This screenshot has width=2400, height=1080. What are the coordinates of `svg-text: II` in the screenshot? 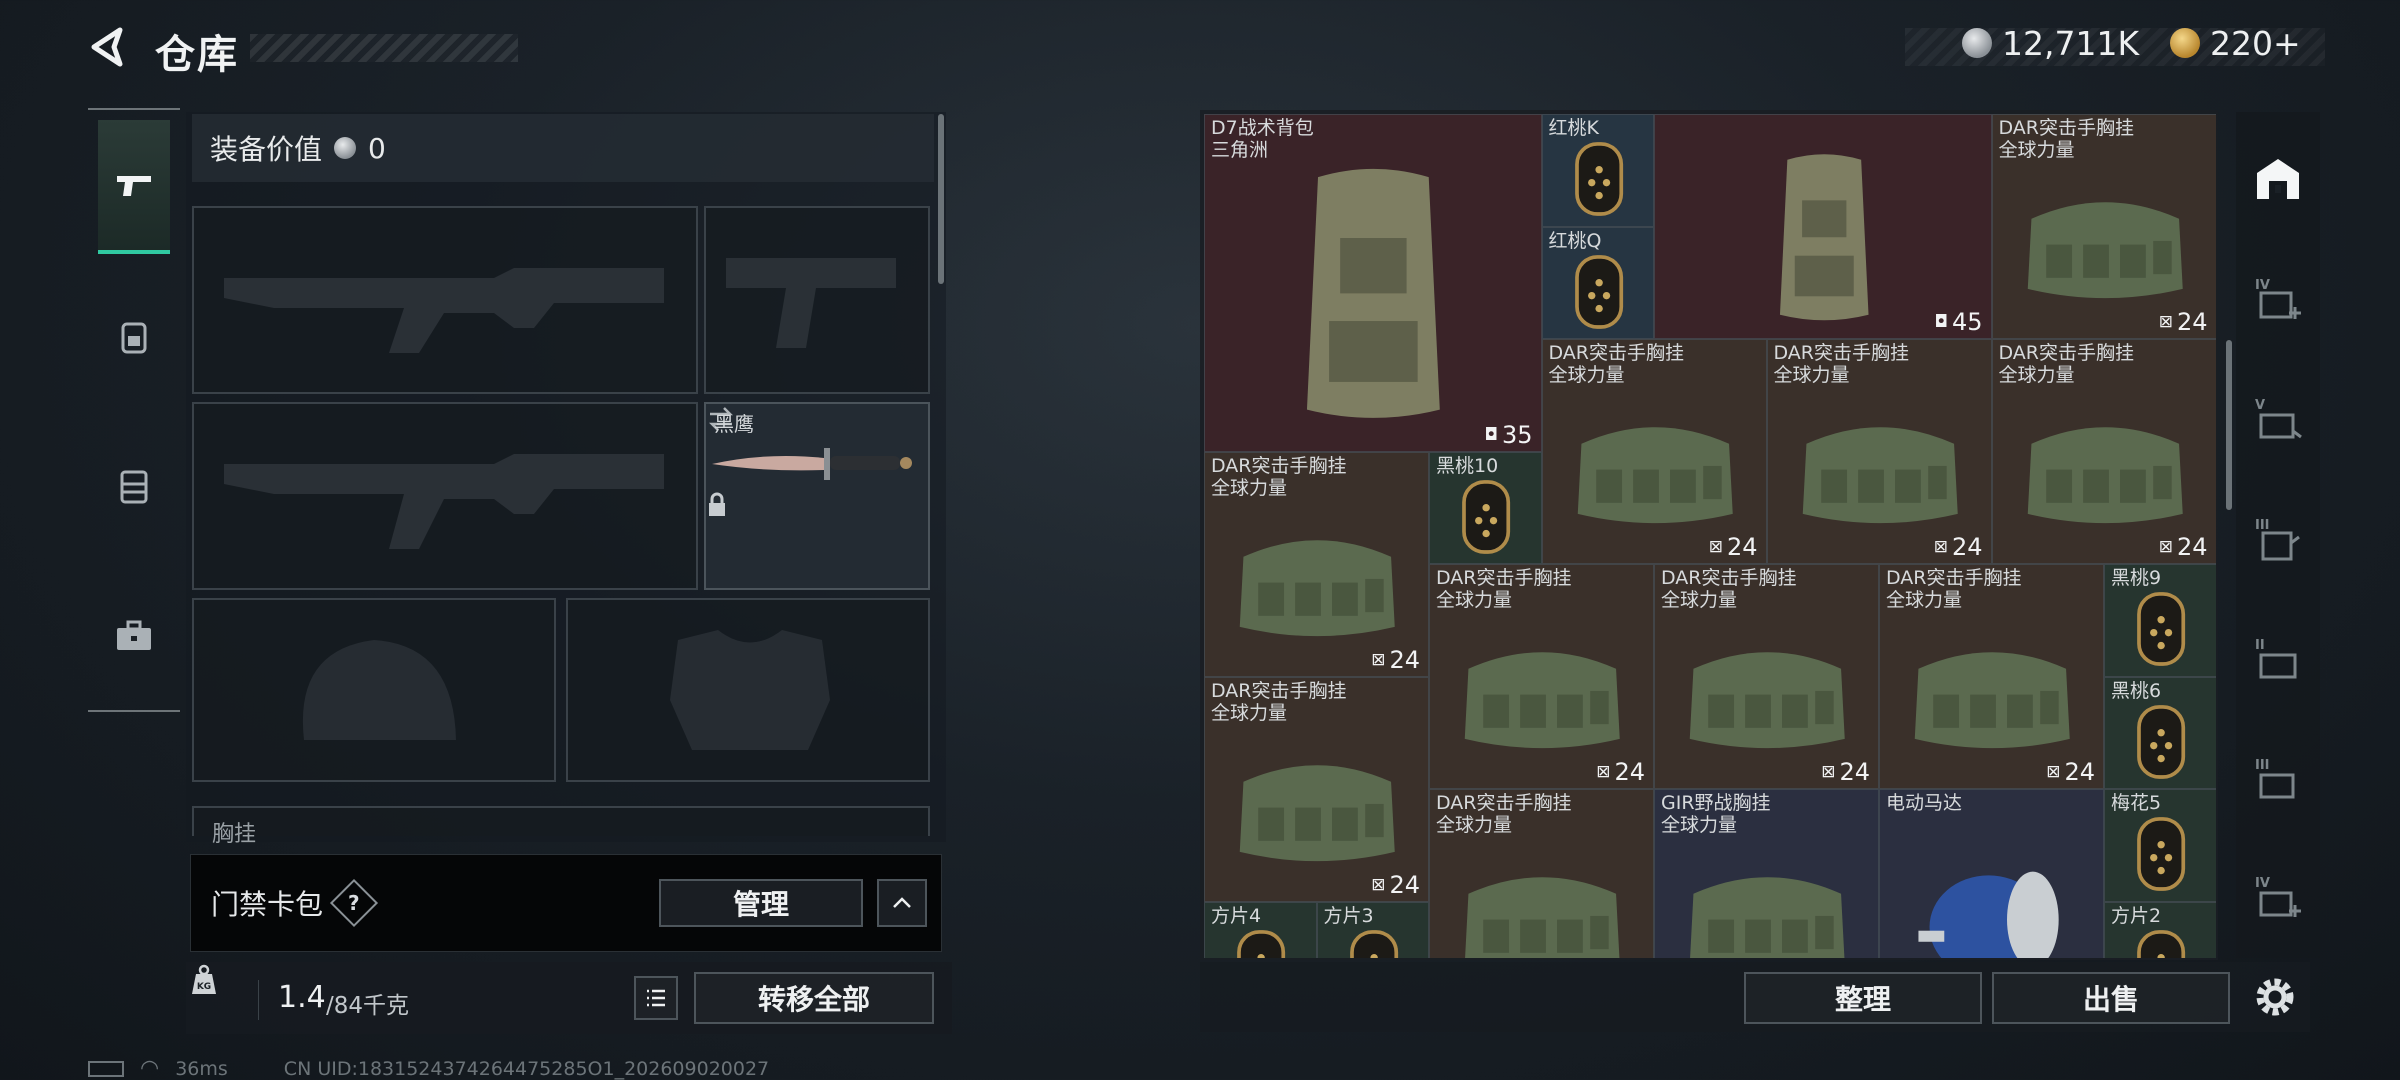 It's located at (2260, 645).